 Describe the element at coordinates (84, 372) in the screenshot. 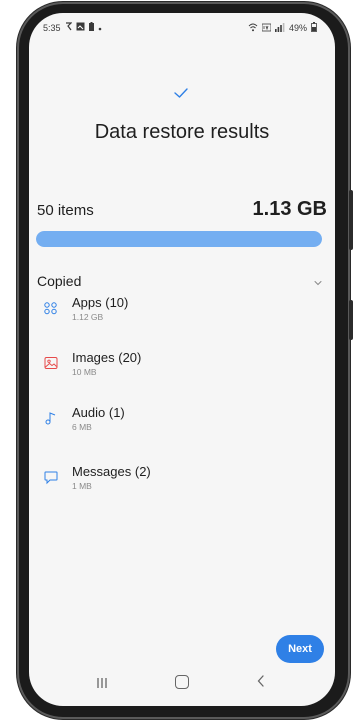

I see `item-size: 10 MB` at that location.